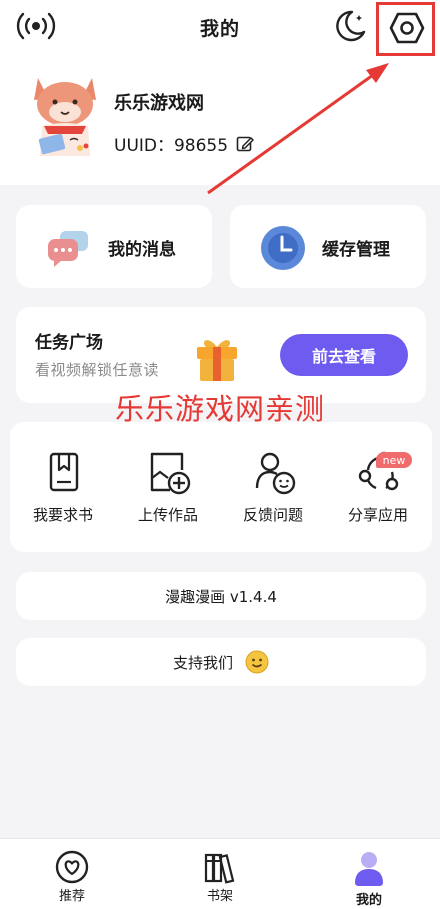  What do you see at coordinates (219, 896) in the screenshot?
I see `nav-label: 书架` at bounding box center [219, 896].